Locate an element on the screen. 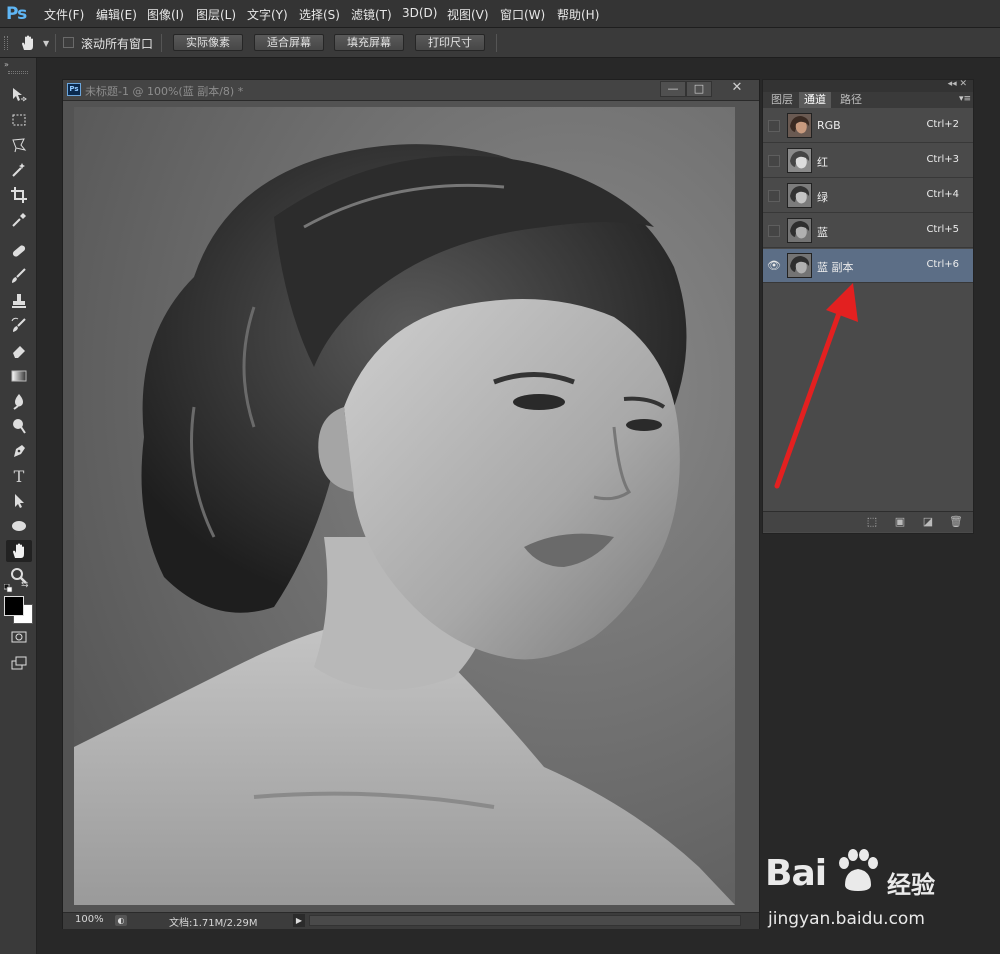  channel-row-rgb: RGB Ctrl+2 is located at coordinates (868, 126).